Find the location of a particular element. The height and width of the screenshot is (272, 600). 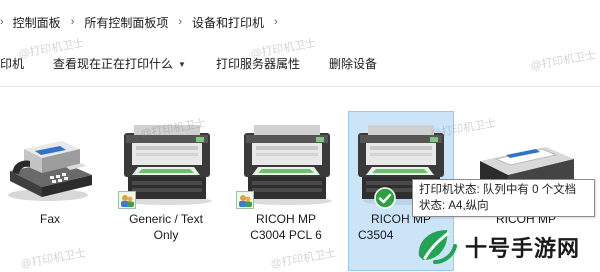

device-name-line: Fax is located at coordinates (49, 219).